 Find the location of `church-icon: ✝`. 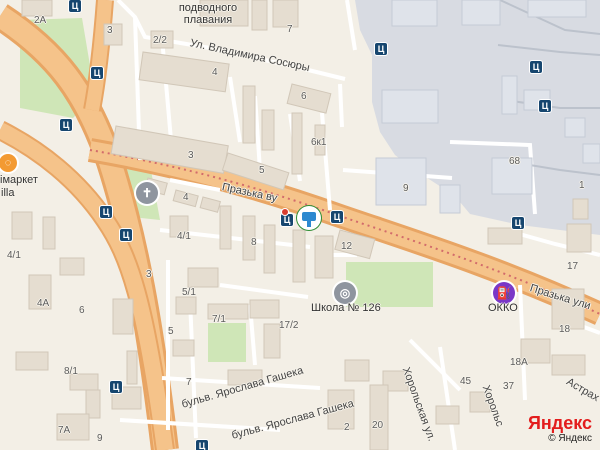

church-icon: ✝ is located at coordinates (147, 193).